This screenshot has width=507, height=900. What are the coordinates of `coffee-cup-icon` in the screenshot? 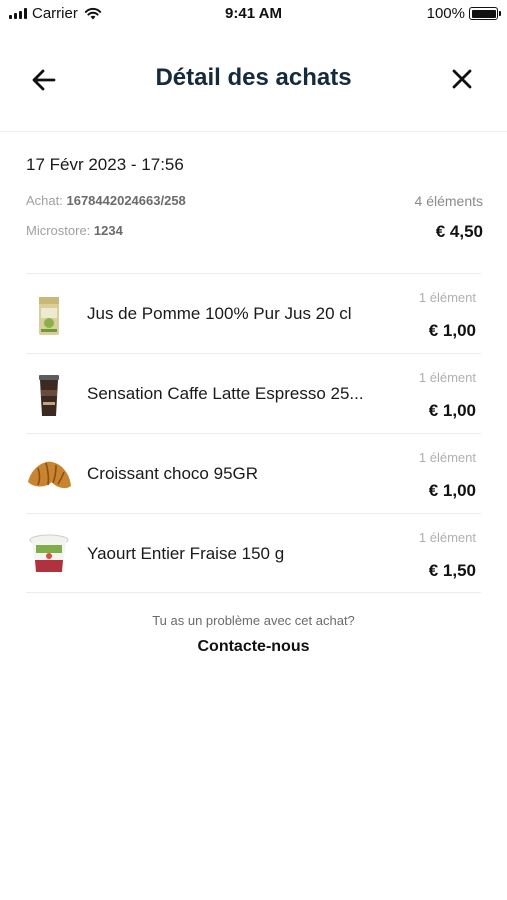 It's located at (49, 395).